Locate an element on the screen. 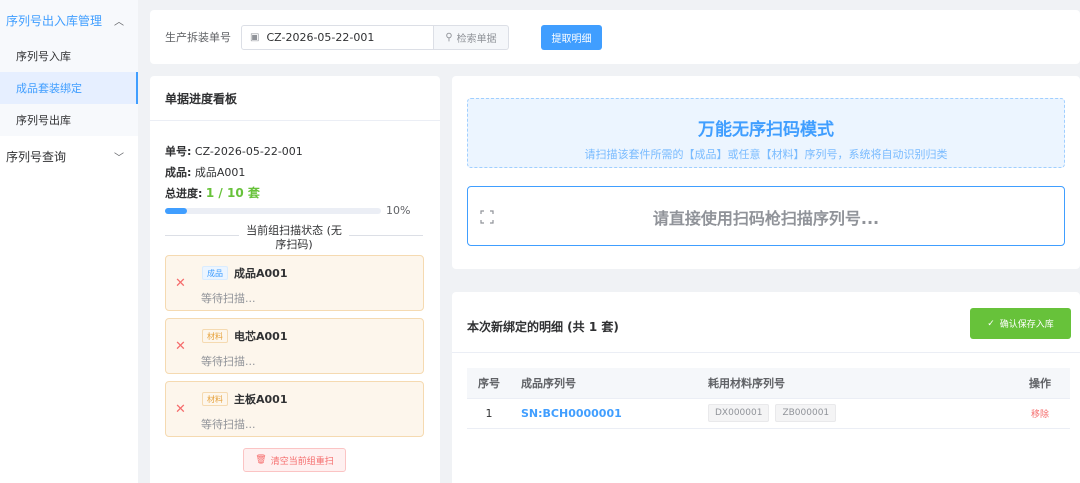 The height and width of the screenshot is (483, 1080). sidebar-item-serial-out: 序列号出库 is located at coordinates (69, 120).